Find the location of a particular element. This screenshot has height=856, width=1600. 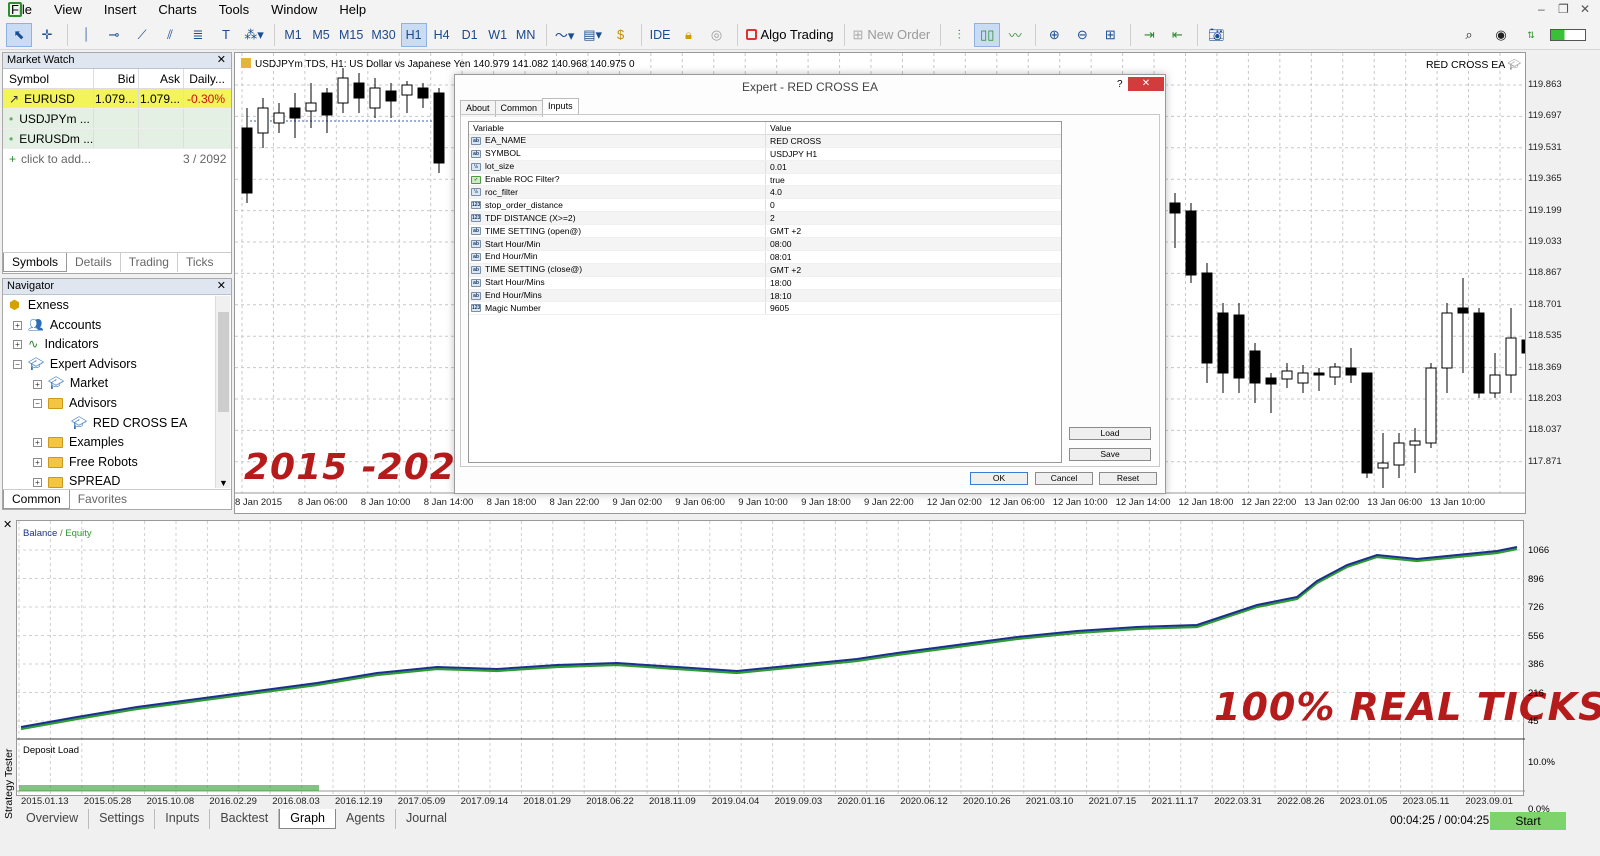

nav-item-examples: + Examples is located at coordinates (109, 443).